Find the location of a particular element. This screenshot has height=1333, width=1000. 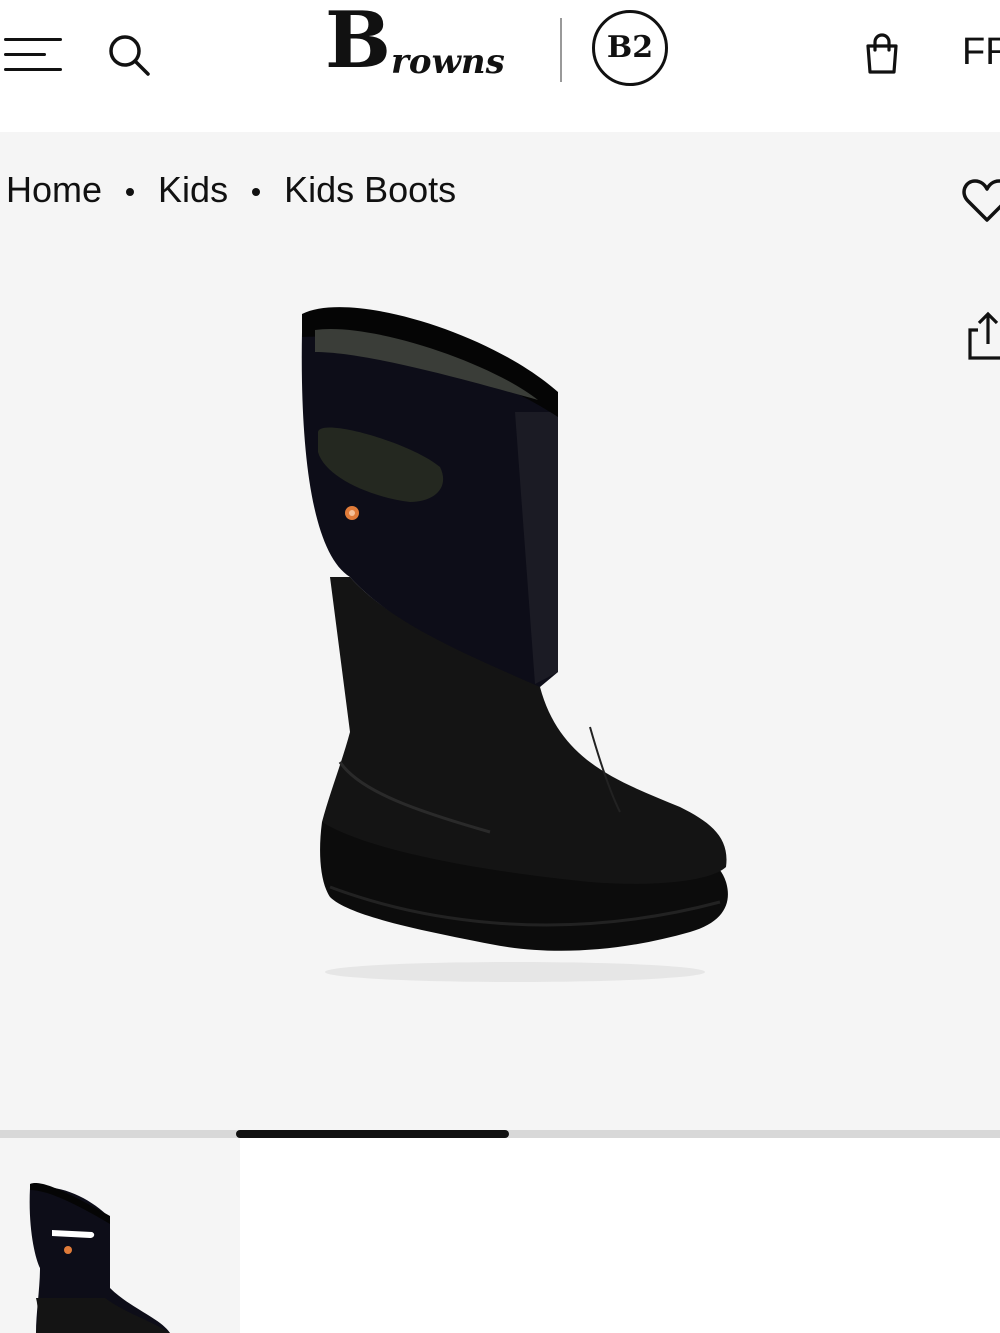

browns-logo: B rowns is located at coordinates (430, 45).